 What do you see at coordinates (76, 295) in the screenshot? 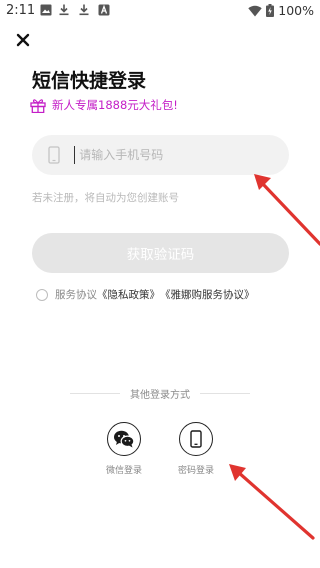
I see `agreement-prefix: 服务协议` at bounding box center [76, 295].